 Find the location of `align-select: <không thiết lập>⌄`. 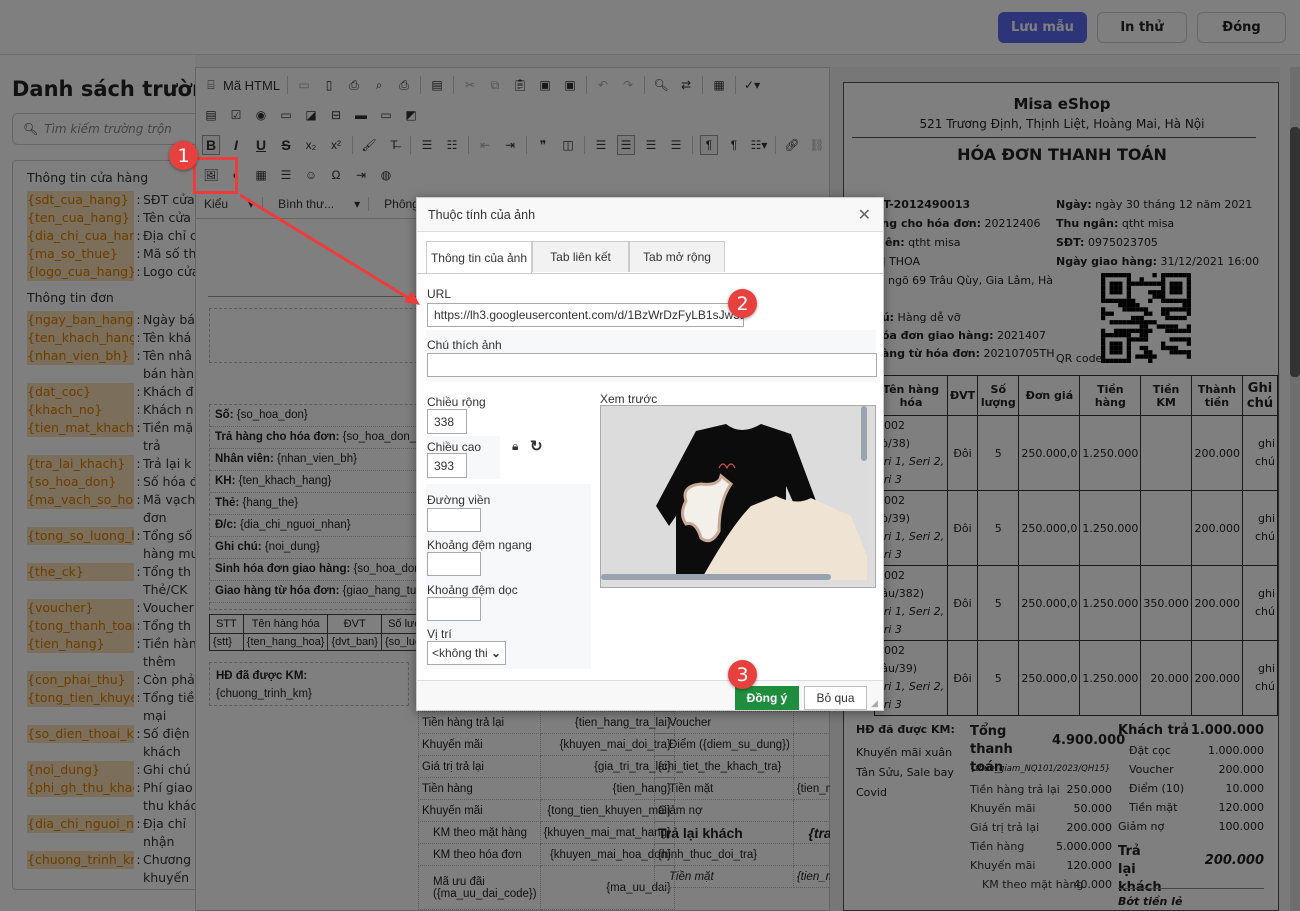

align-select: <không thiết lập>⌄ is located at coordinates (466, 653).